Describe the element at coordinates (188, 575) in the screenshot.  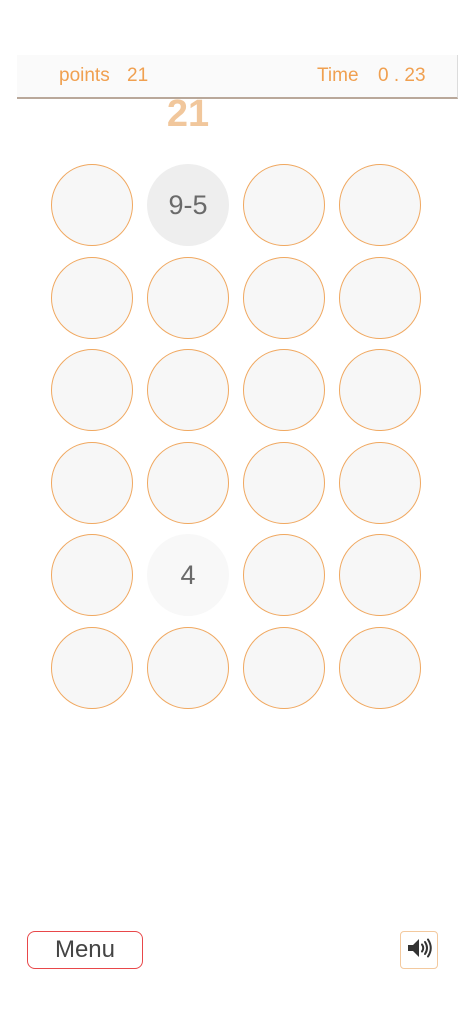
I see `grid-cell: 4` at that location.